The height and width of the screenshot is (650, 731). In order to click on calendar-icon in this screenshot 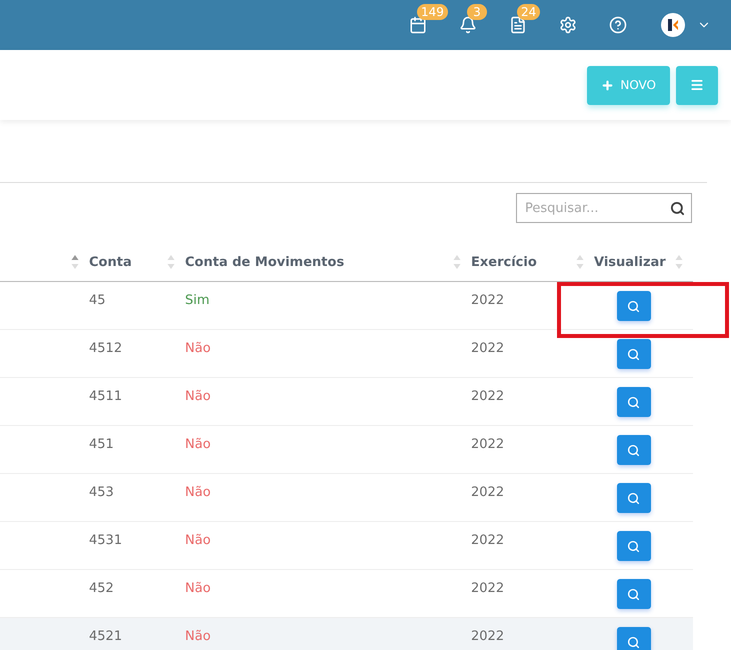, I will do `click(418, 25)`.